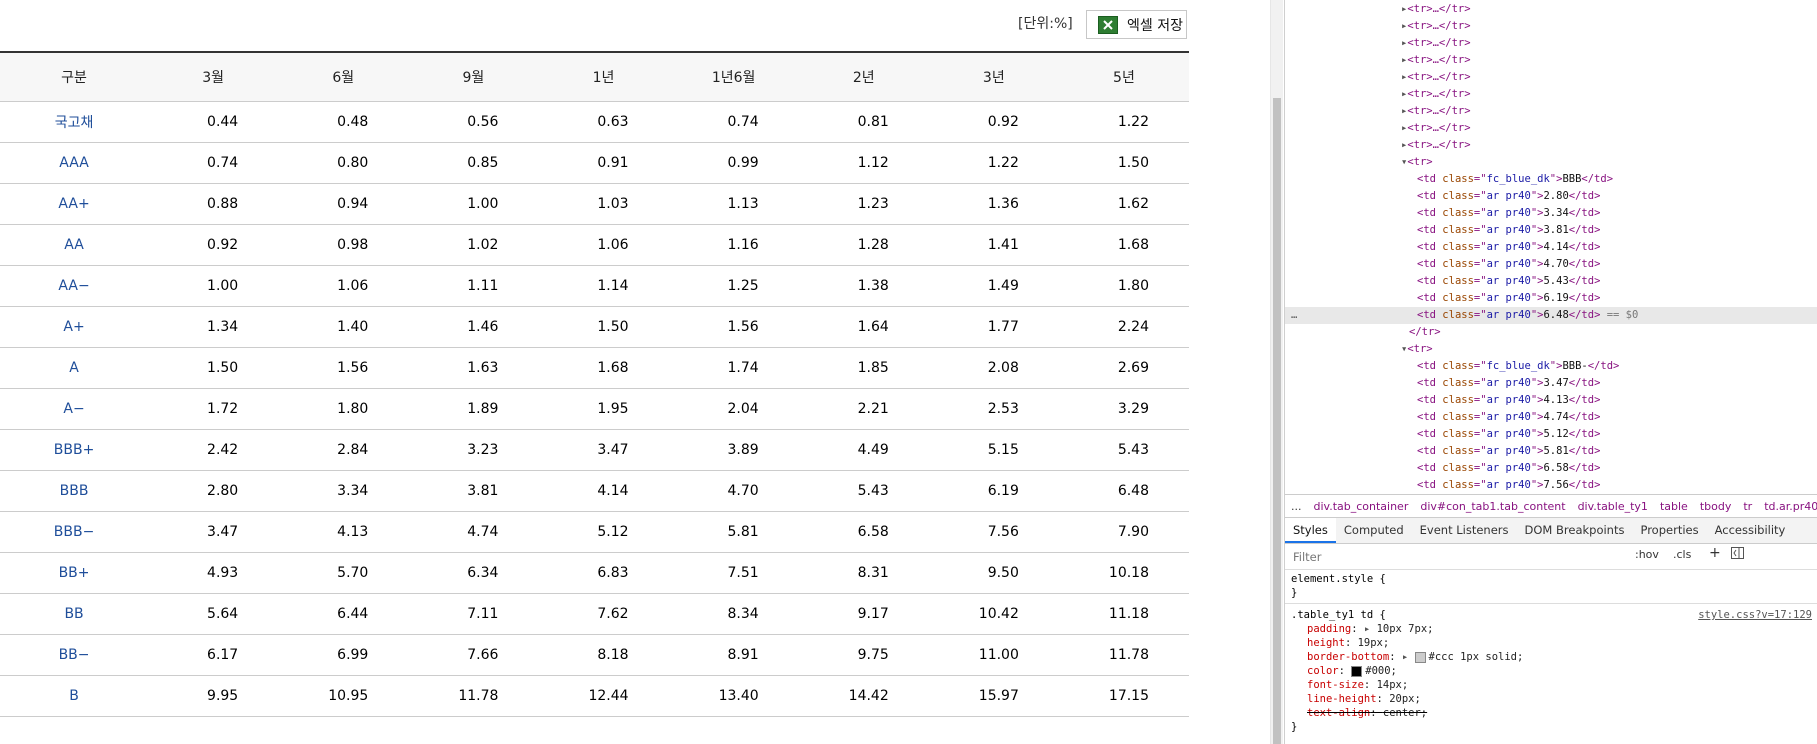  I want to click on dom-node: <td class="ar pr40">3.47</td>, so click(1551, 383).